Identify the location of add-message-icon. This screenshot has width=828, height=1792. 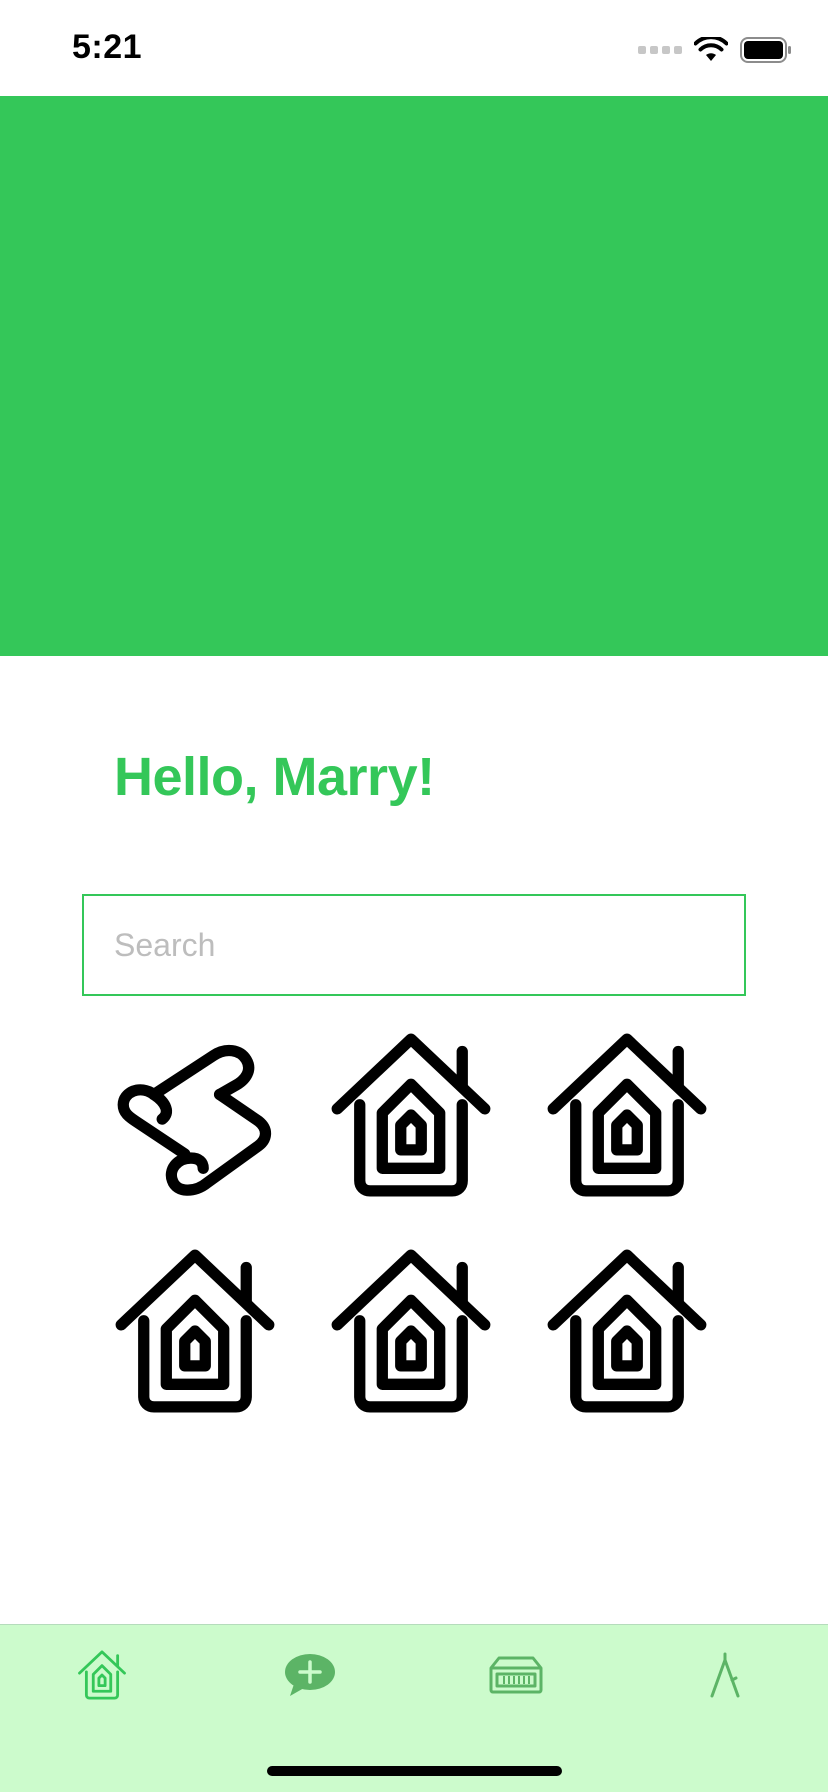
(310, 1675).